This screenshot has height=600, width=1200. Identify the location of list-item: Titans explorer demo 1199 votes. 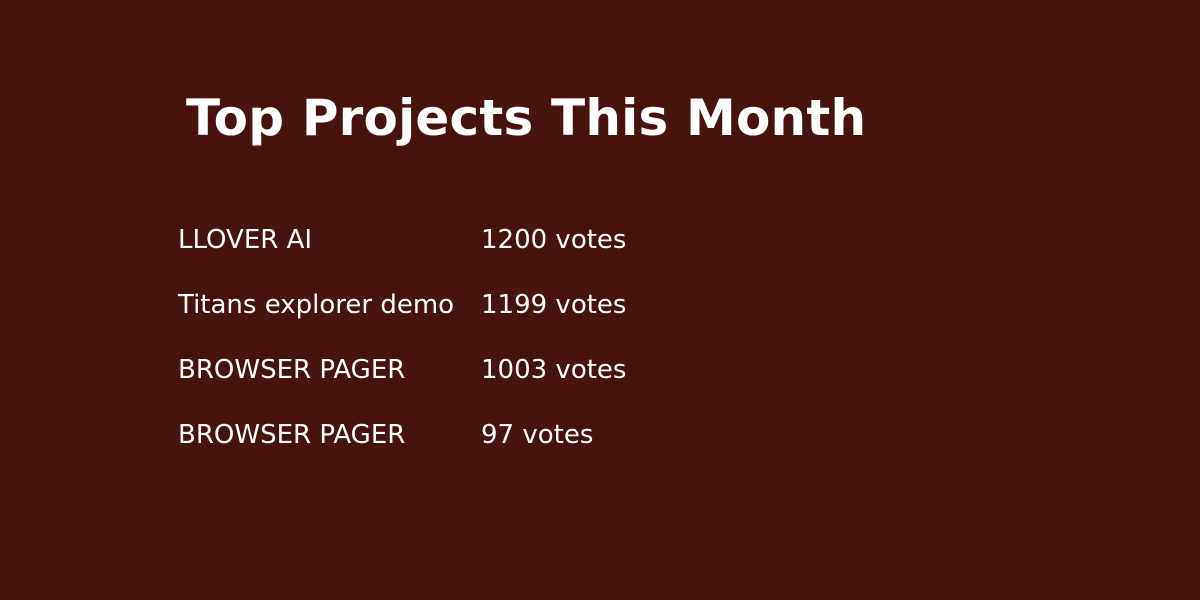
(528, 317).